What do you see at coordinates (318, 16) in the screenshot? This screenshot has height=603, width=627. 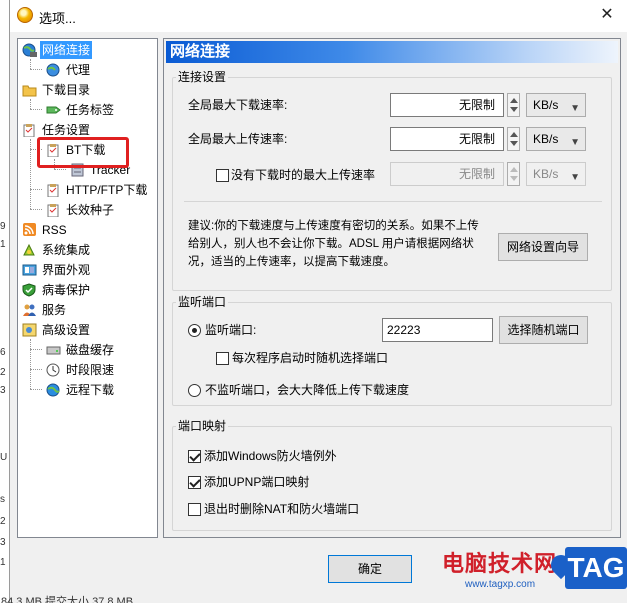 I see `title-bar: 选项... ✕` at bounding box center [318, 16].